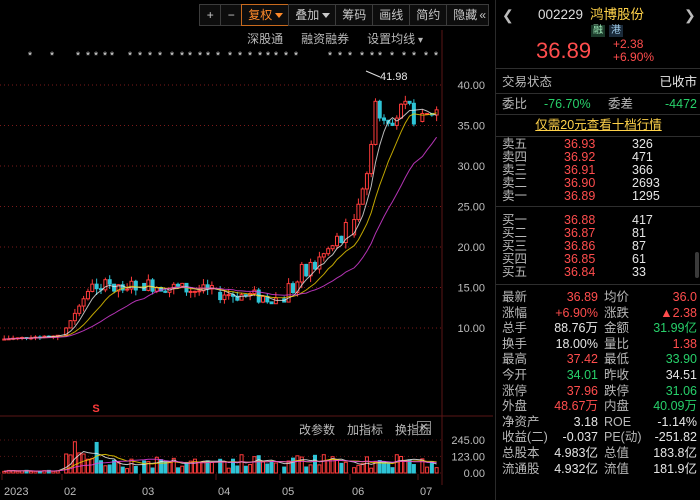 The image size is (700, 500). I want to click on ten-level-promo-link: 仅需20元查看十档行情, so click(598, 125).